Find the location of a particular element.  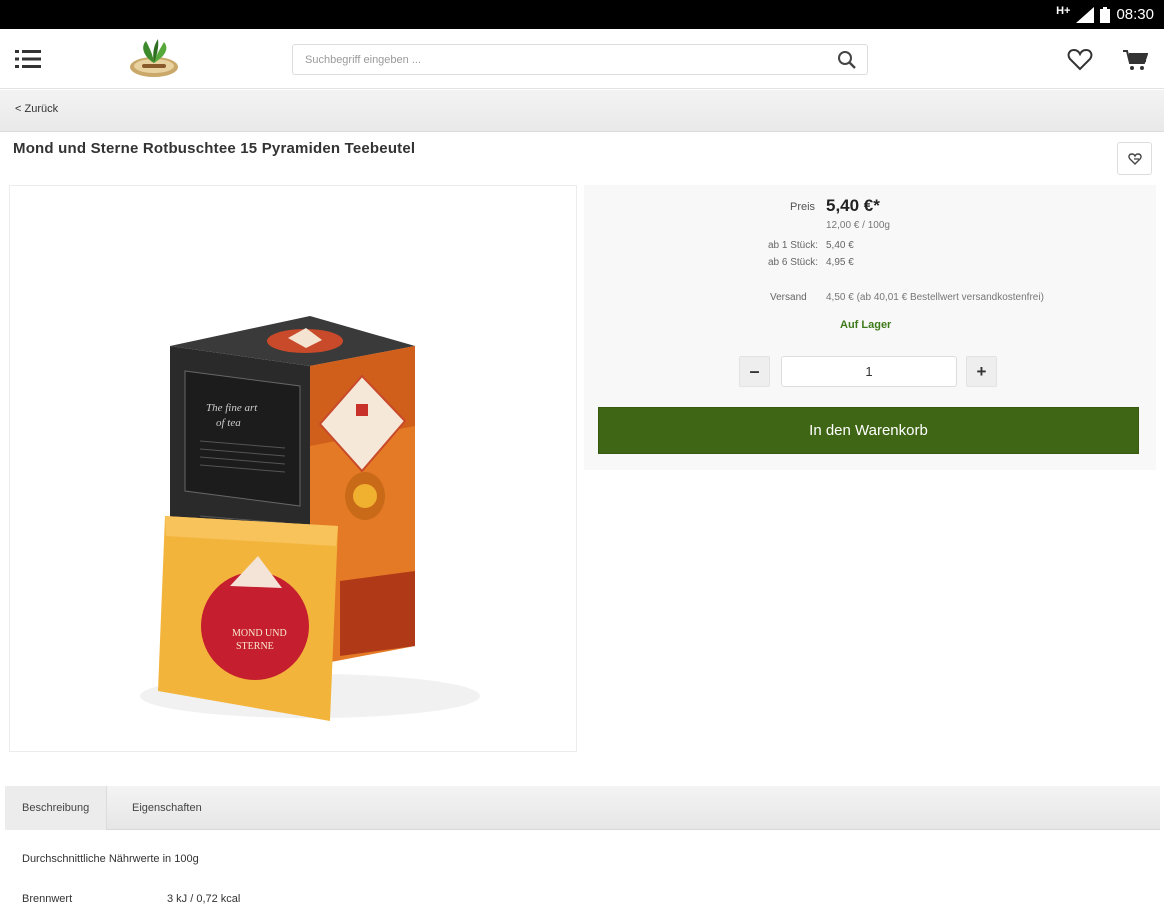

tab-properties: Eigenschaften is located at coordinates (167, 808).